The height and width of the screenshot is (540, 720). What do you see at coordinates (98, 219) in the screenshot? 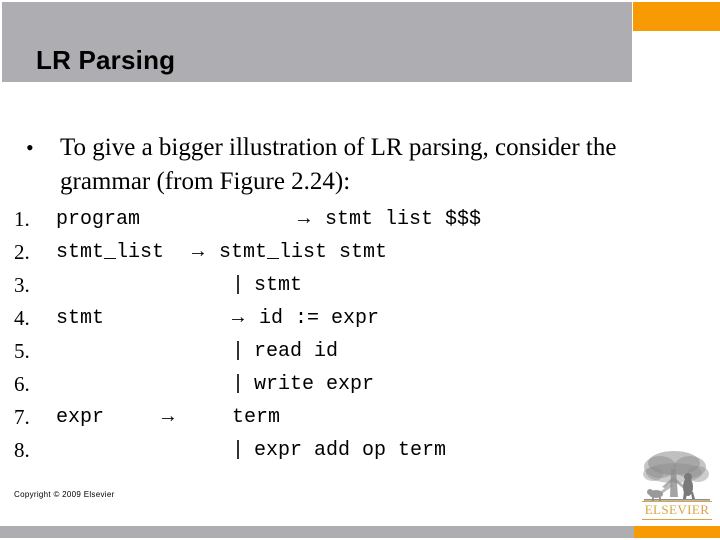
I see `rule-lhs: program` at bounding box center [98, 219].